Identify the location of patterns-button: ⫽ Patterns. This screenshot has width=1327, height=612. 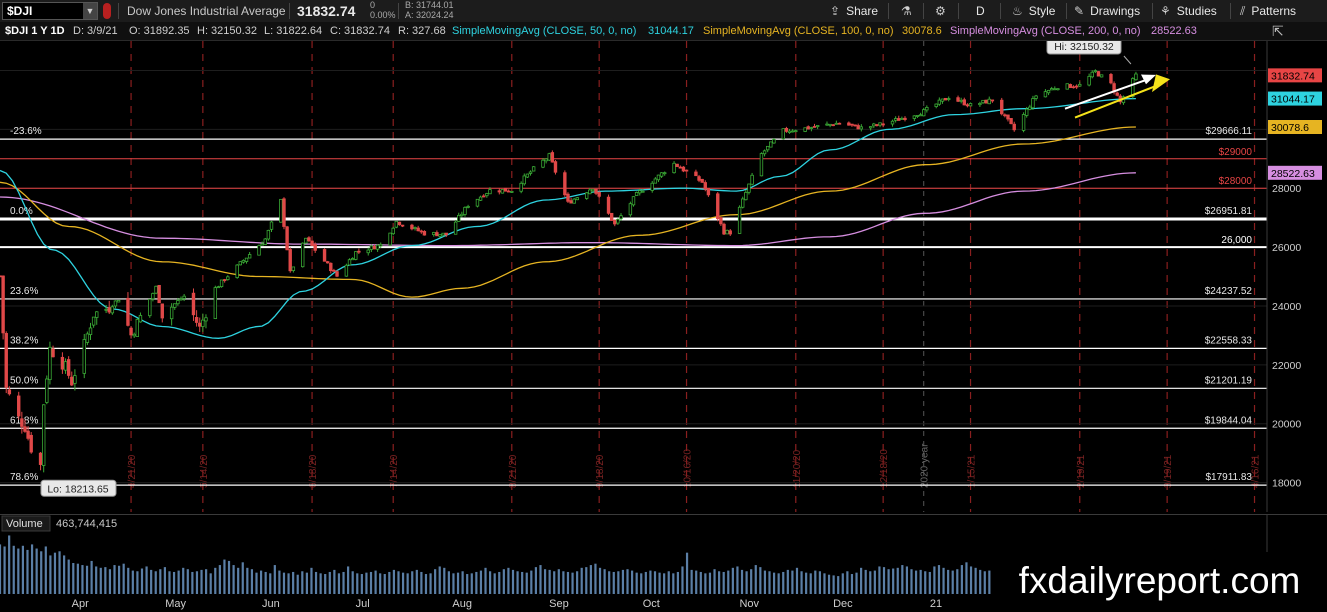
(1268, 11).